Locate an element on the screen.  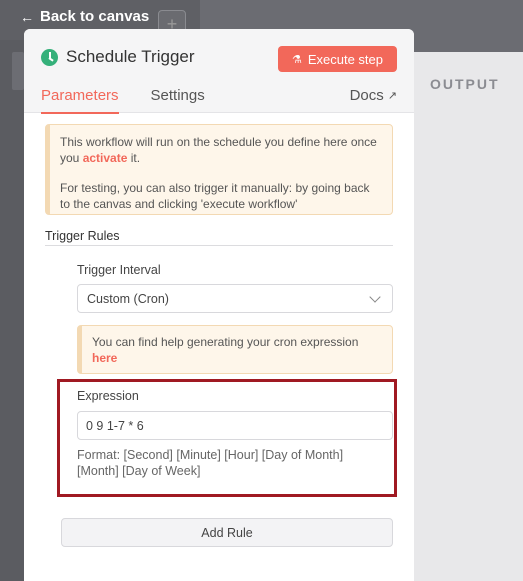
panel-tabs: Parameters Settings is located at coordinates (123, 100).